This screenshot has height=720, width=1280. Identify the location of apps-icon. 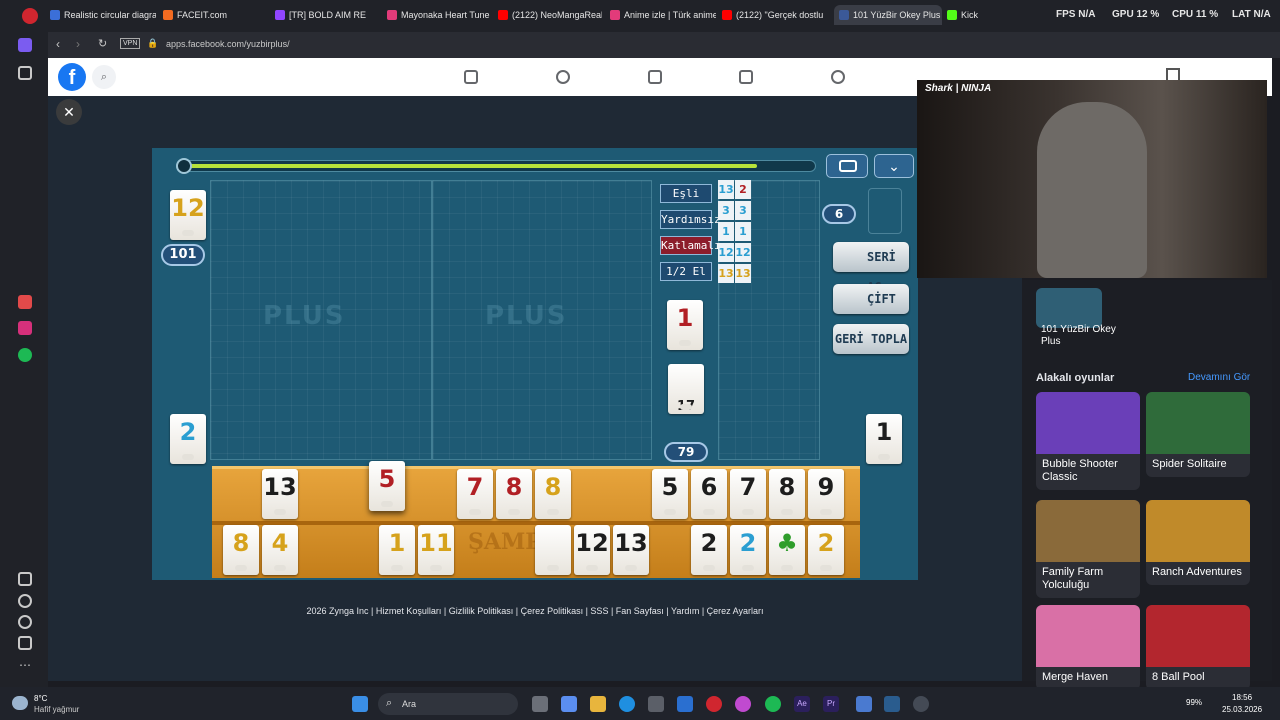
(25, 579).